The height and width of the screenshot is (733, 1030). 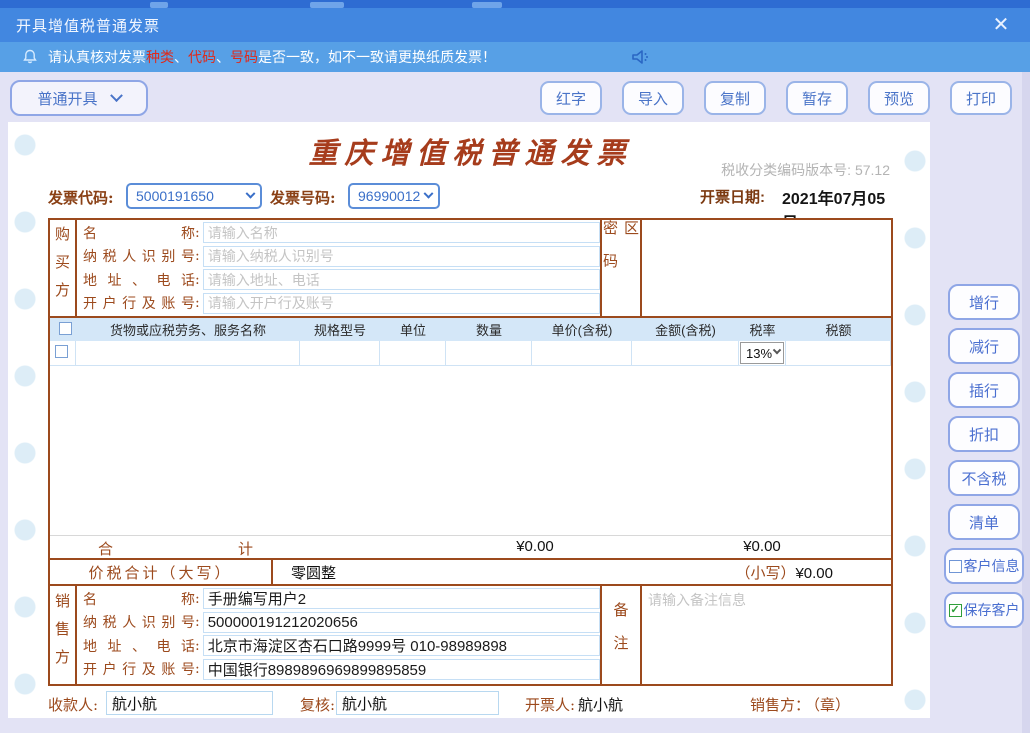 I want to click on add-row-button: 增行, so click(x=984, y=302).